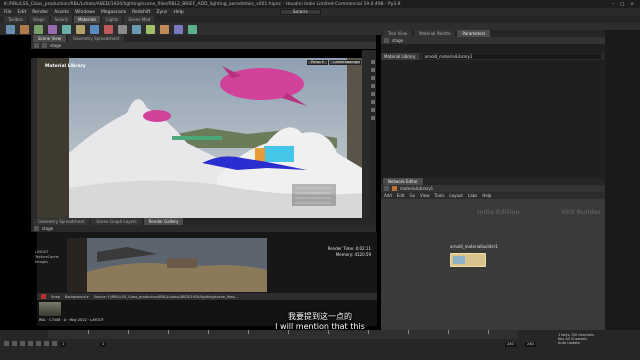 The width and height of the screenshot is (640, 360). What do you see at coordinates (372, 134) in the screenshot?
I see `display-options-toolbar` at bounding box center [372, 134].